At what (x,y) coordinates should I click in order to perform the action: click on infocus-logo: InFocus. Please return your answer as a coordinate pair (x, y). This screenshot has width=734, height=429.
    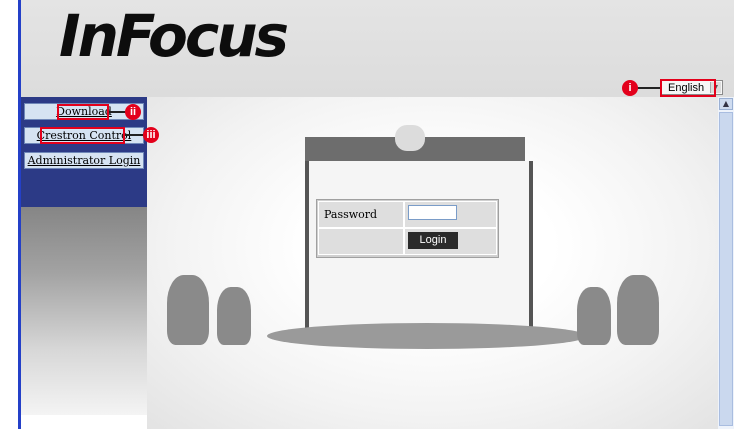
    Looking at the image, I should click on (174, 36).